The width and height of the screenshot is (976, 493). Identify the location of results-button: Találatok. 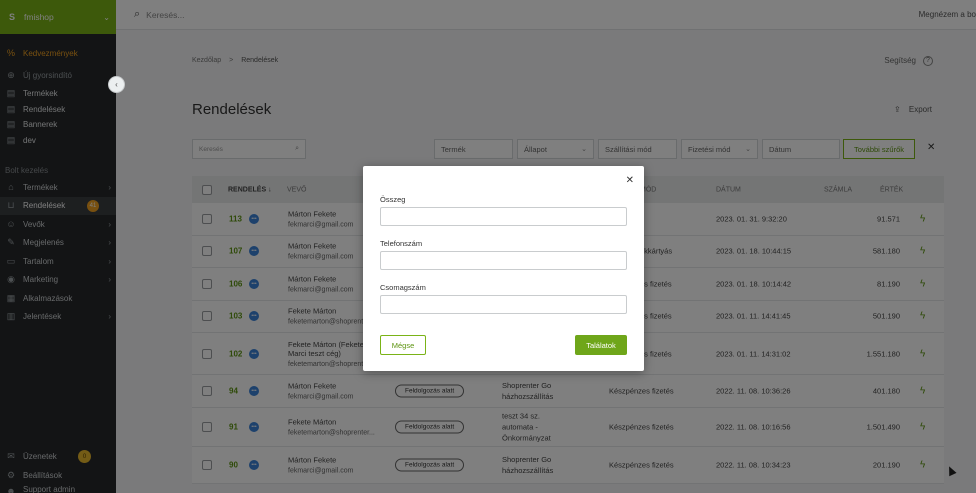
(601, 345).